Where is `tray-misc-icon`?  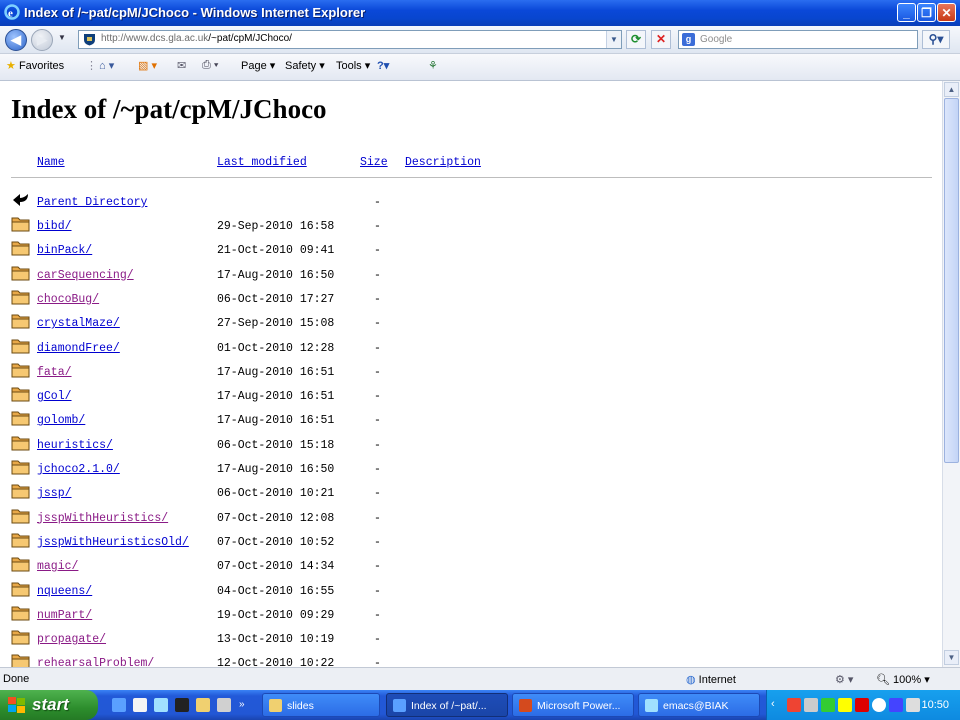
tray-misc-icon is located at coordinates (913, 705).